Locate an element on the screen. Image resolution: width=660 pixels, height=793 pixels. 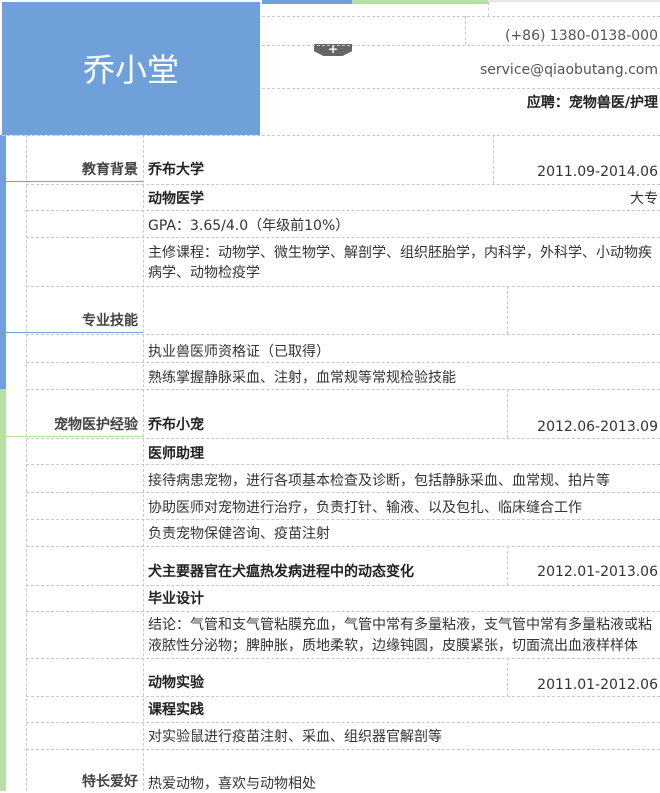
section-title-education: 教育背景 is located at coordinates (110, 170).